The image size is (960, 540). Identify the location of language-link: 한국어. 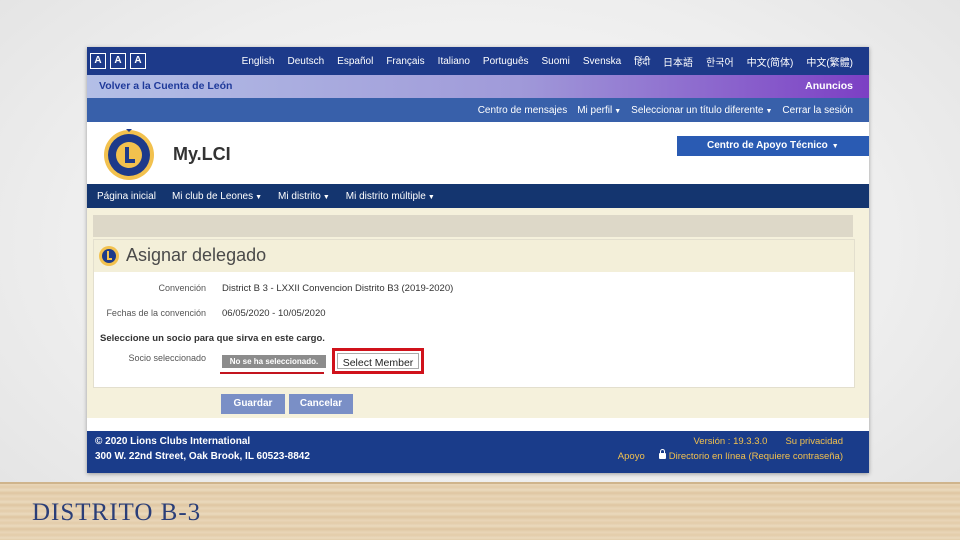
(720, 61).